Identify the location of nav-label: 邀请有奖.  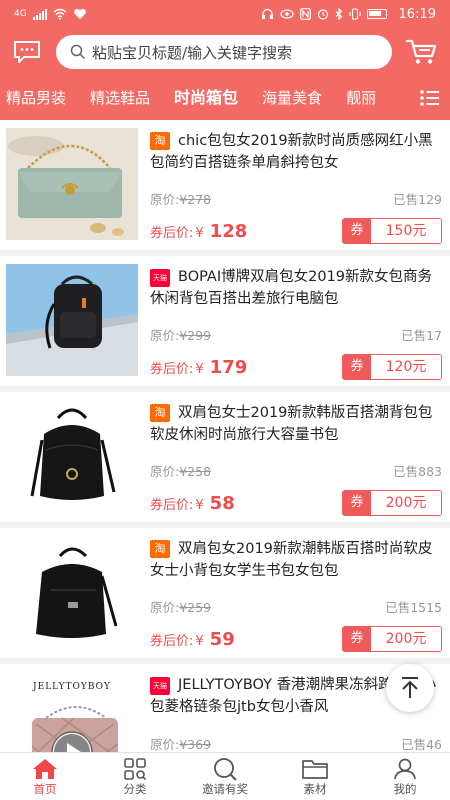
(225, 788).